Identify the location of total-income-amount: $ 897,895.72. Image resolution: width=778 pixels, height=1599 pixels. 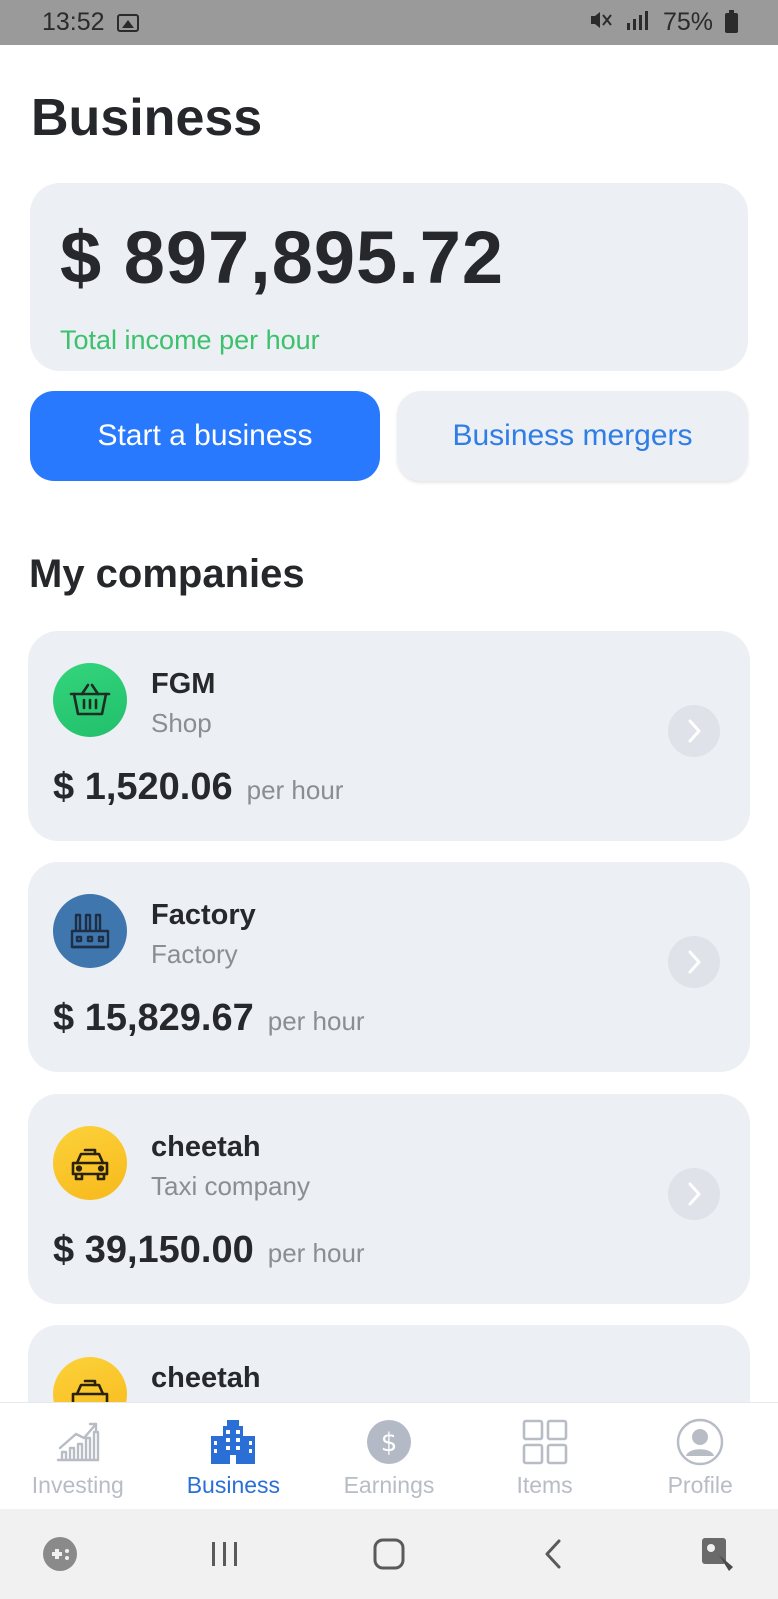
(282, 257).